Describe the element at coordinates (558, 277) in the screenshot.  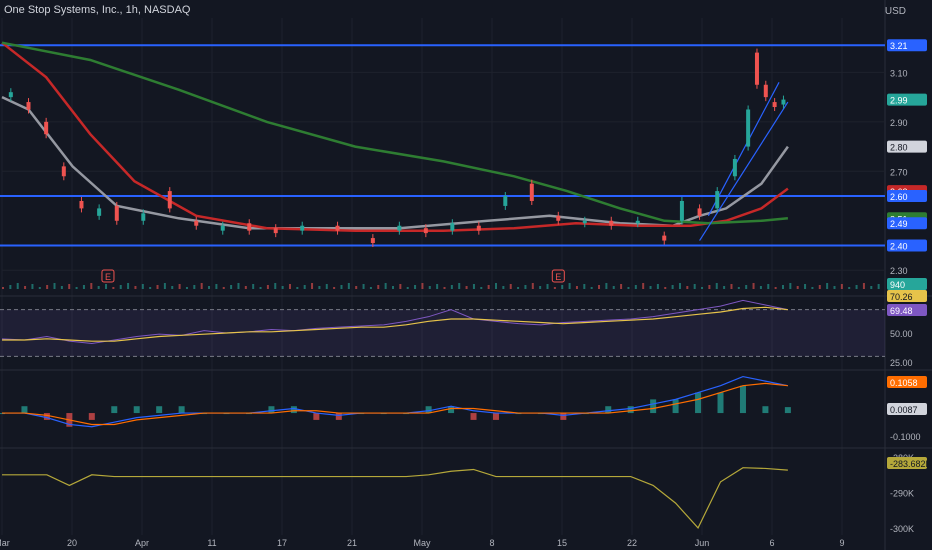
I see `earnings-marker-letter: E` at that location.